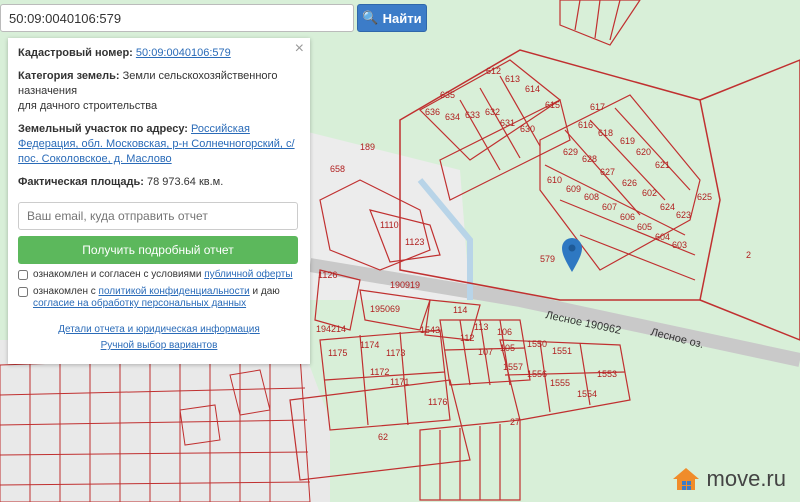 This screenshot has width=800, height=502. What do you see at coordinates (560, 383) in the screenshot?
I see `svg-text: 1555` at bounding box center [560, 383].